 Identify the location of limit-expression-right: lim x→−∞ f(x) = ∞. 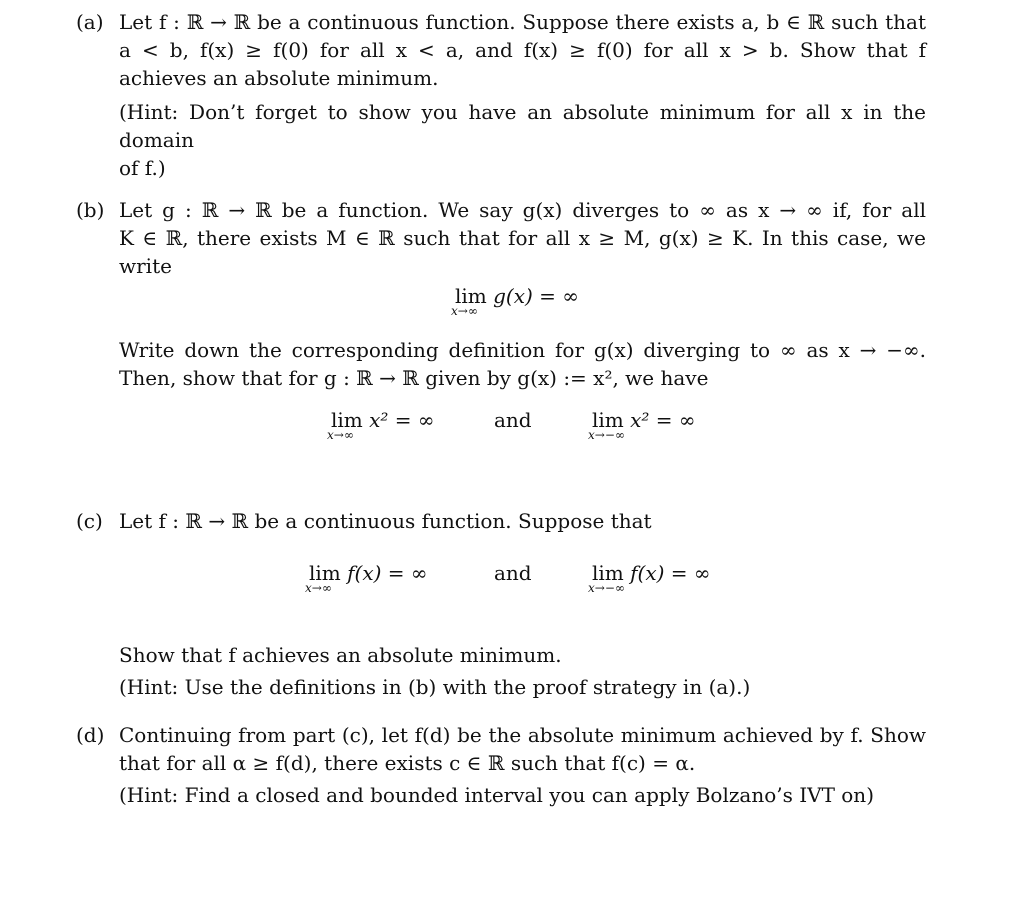
(649, 577).